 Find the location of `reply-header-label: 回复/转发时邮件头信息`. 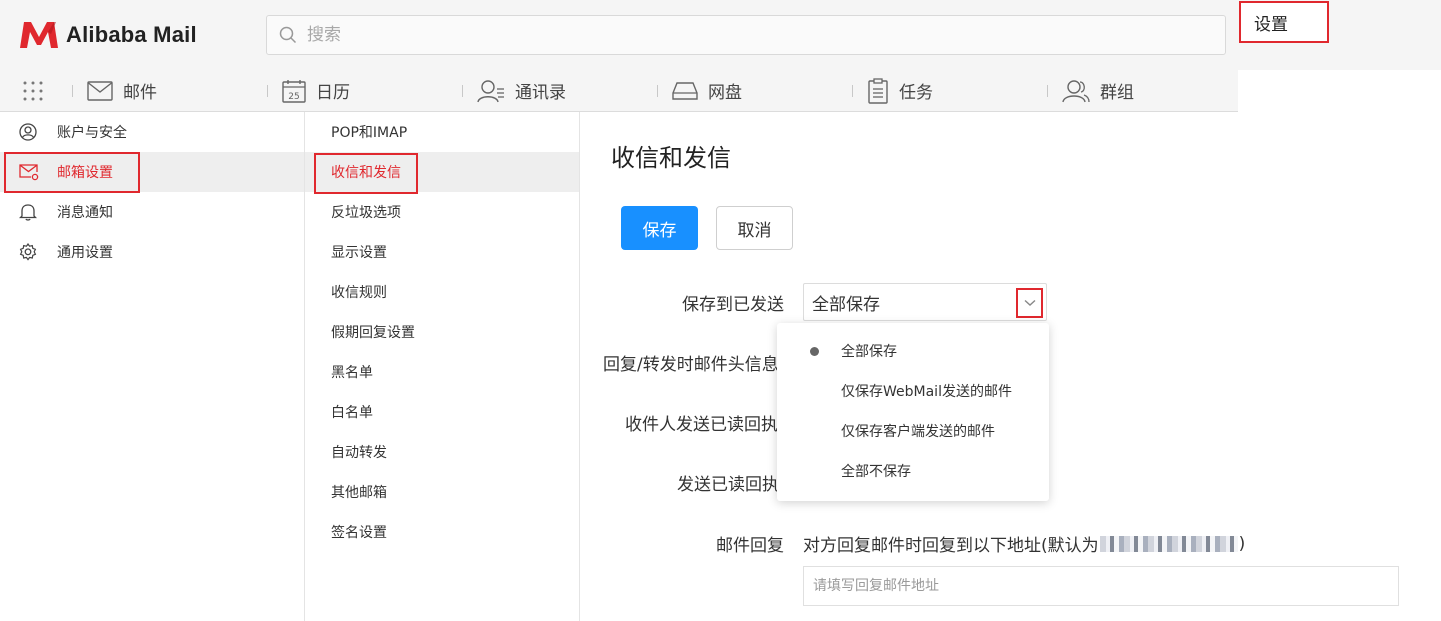

reply-header-label: 回复/转发时邮件头信息 is located at coordinates (691, 365).